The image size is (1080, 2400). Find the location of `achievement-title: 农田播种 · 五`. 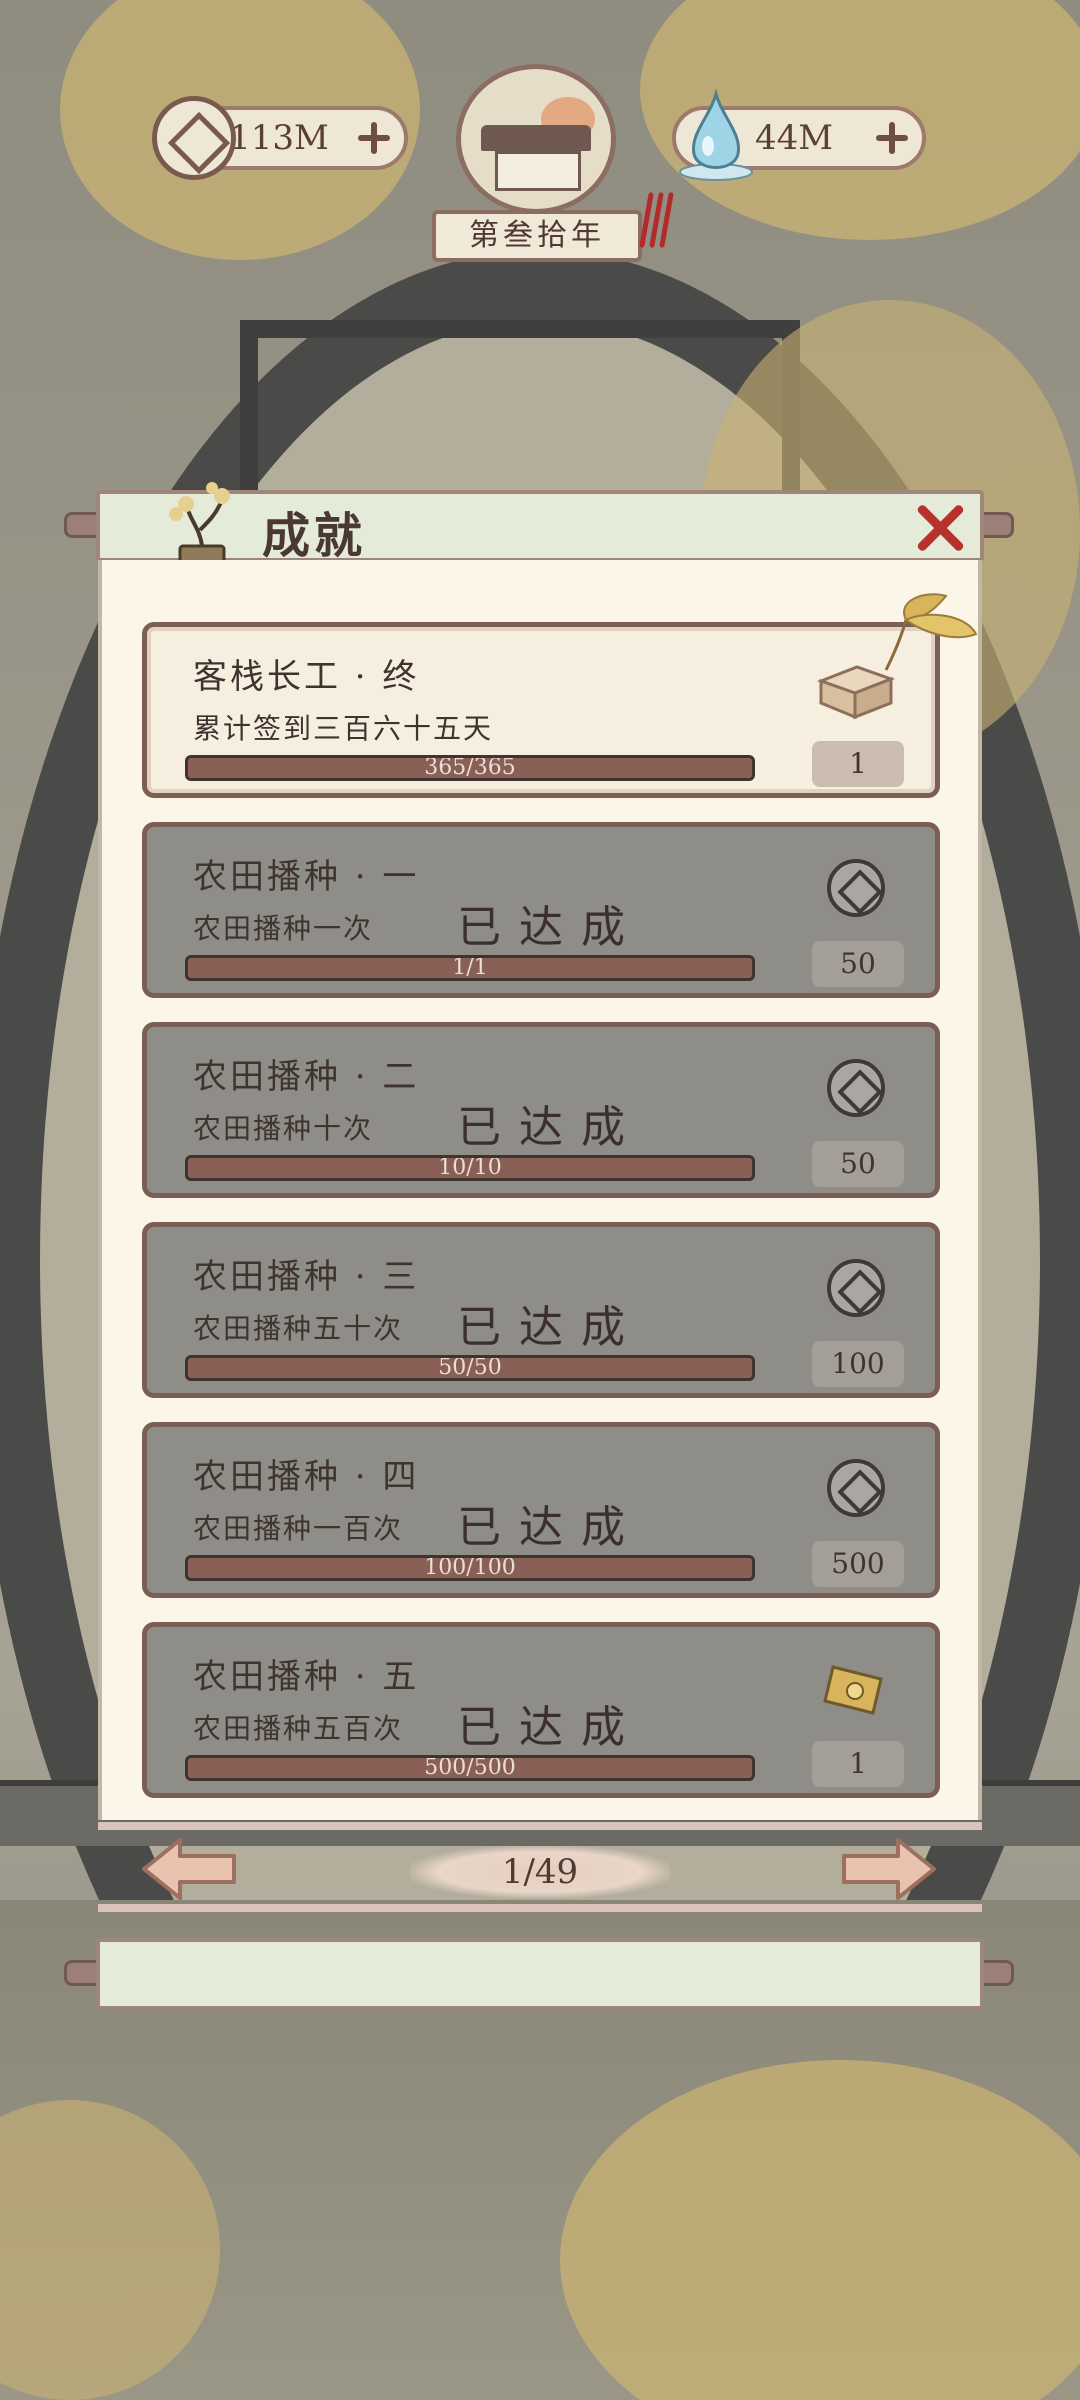

achievement-title: 农田播种 · 五 is located at coordinates (306, 1677).